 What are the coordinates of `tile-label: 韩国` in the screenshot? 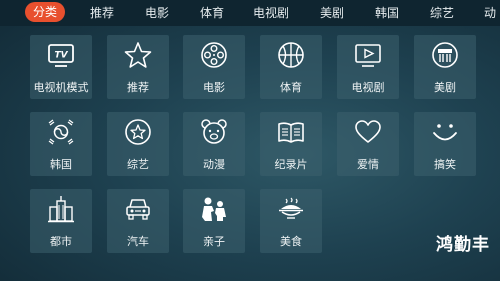 It's located at (61, 164).